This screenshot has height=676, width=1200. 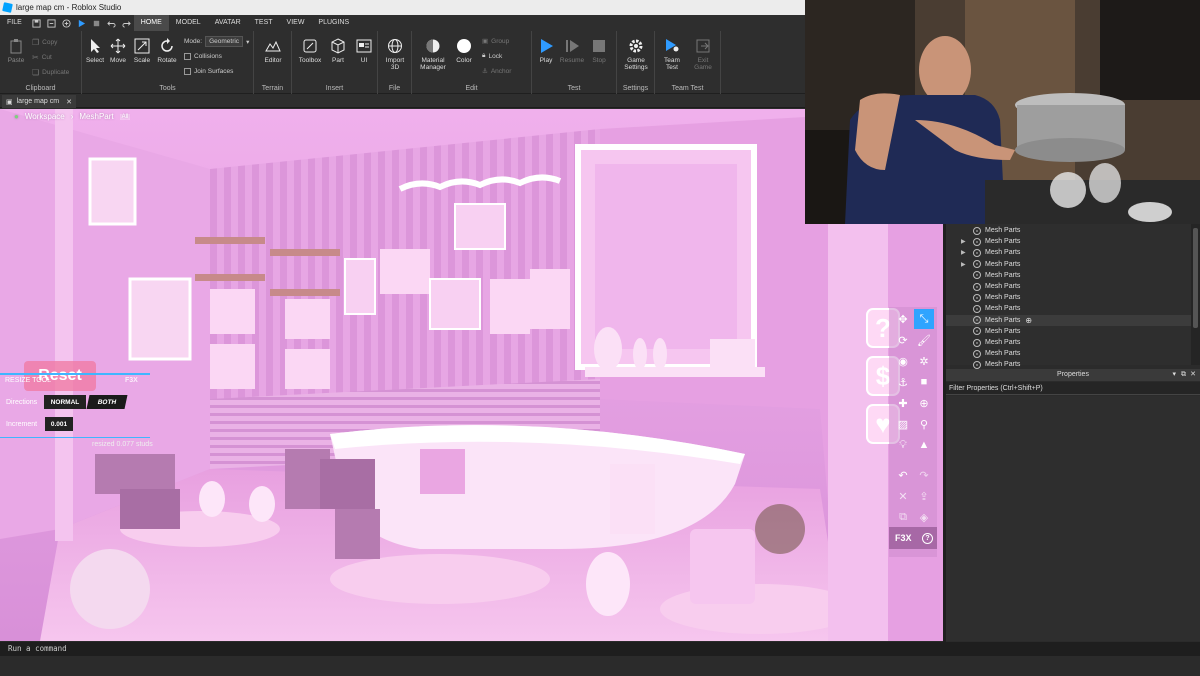 What do you see at coordinates (492, 56) in the screenshot?
I see `lock-button: 🔒︎ Lock` at bounding box center [492, 56].